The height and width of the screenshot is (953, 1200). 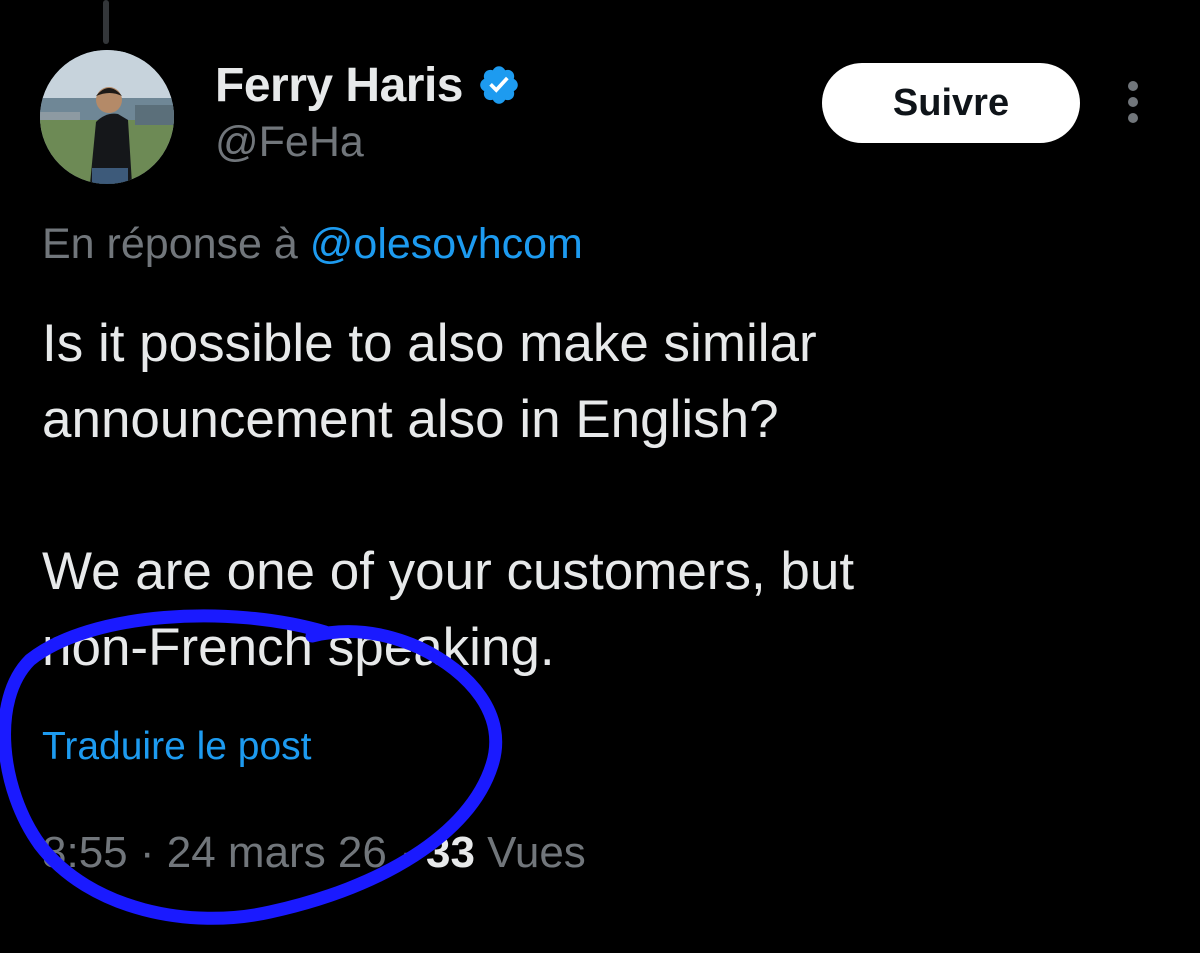 I want to click on tweet-meta-row: 8:55 · 24 mars 26 · 33 Vues, so click(x=314, y=853).